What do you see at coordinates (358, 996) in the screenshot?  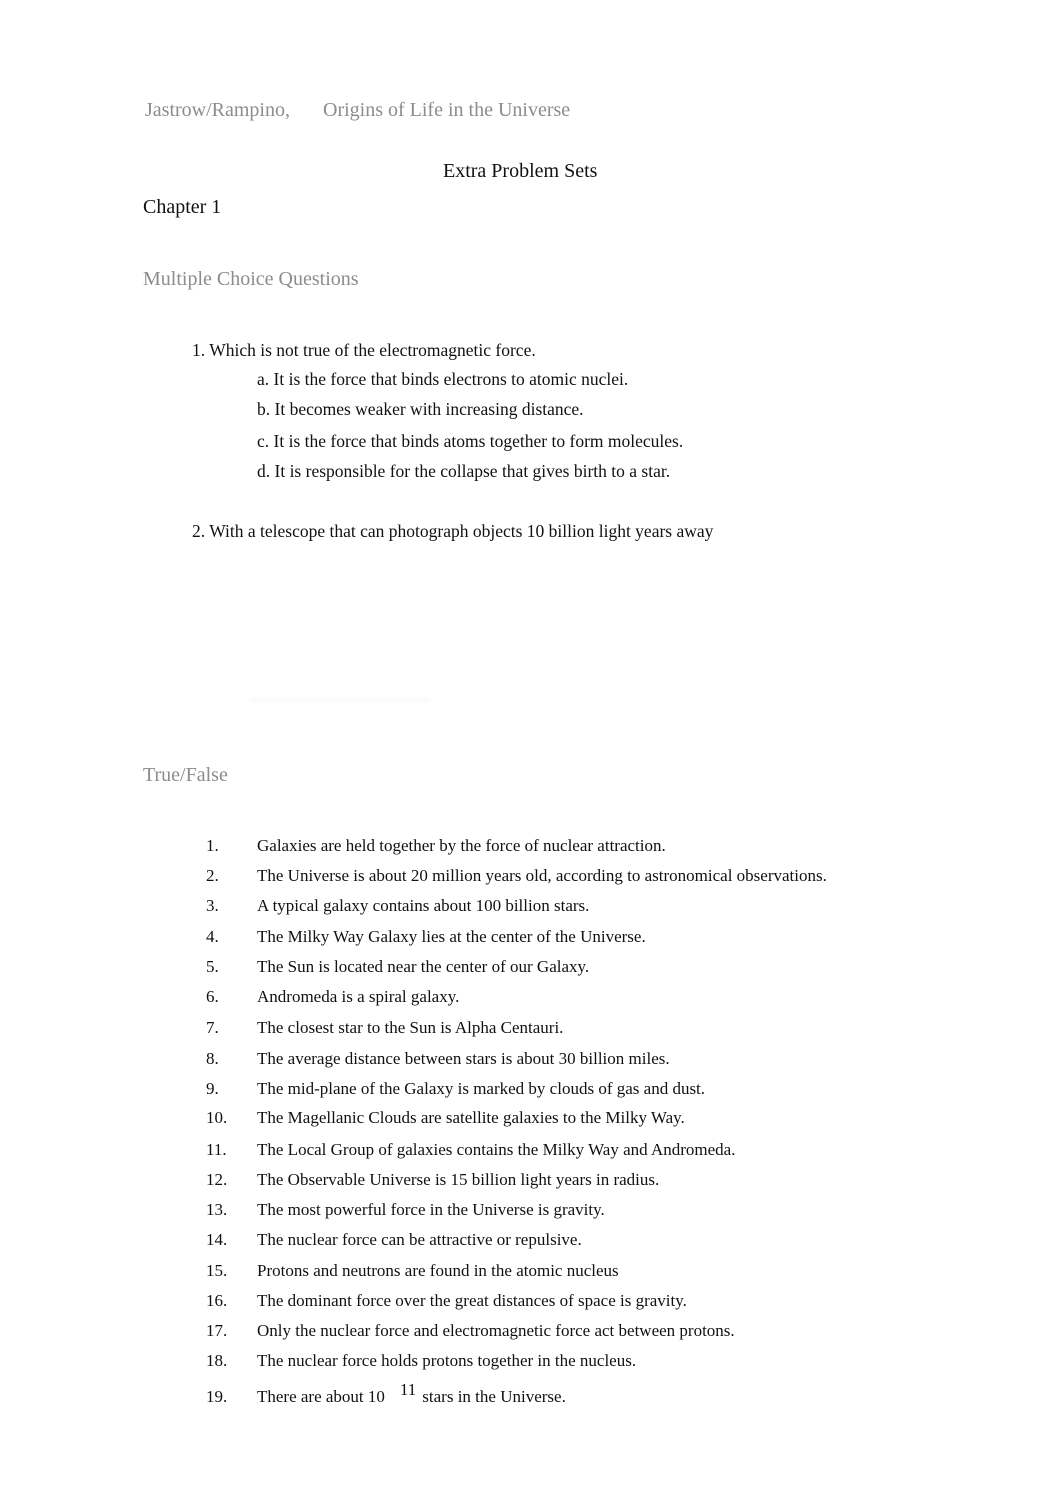 I see `tf-item-text: Andromeda is a spiral galaxy.` at bounding box center [358, 996].